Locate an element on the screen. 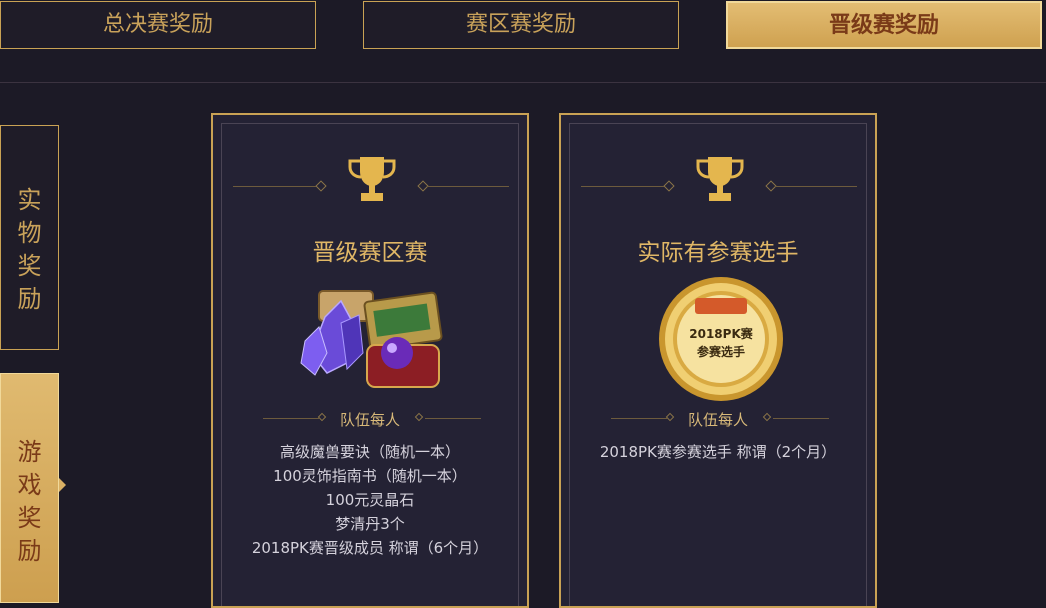 This screenshot has height=608, width=1046. tab-finals-rewards: 总决赛奖励 is located at coordinates (158, 25).